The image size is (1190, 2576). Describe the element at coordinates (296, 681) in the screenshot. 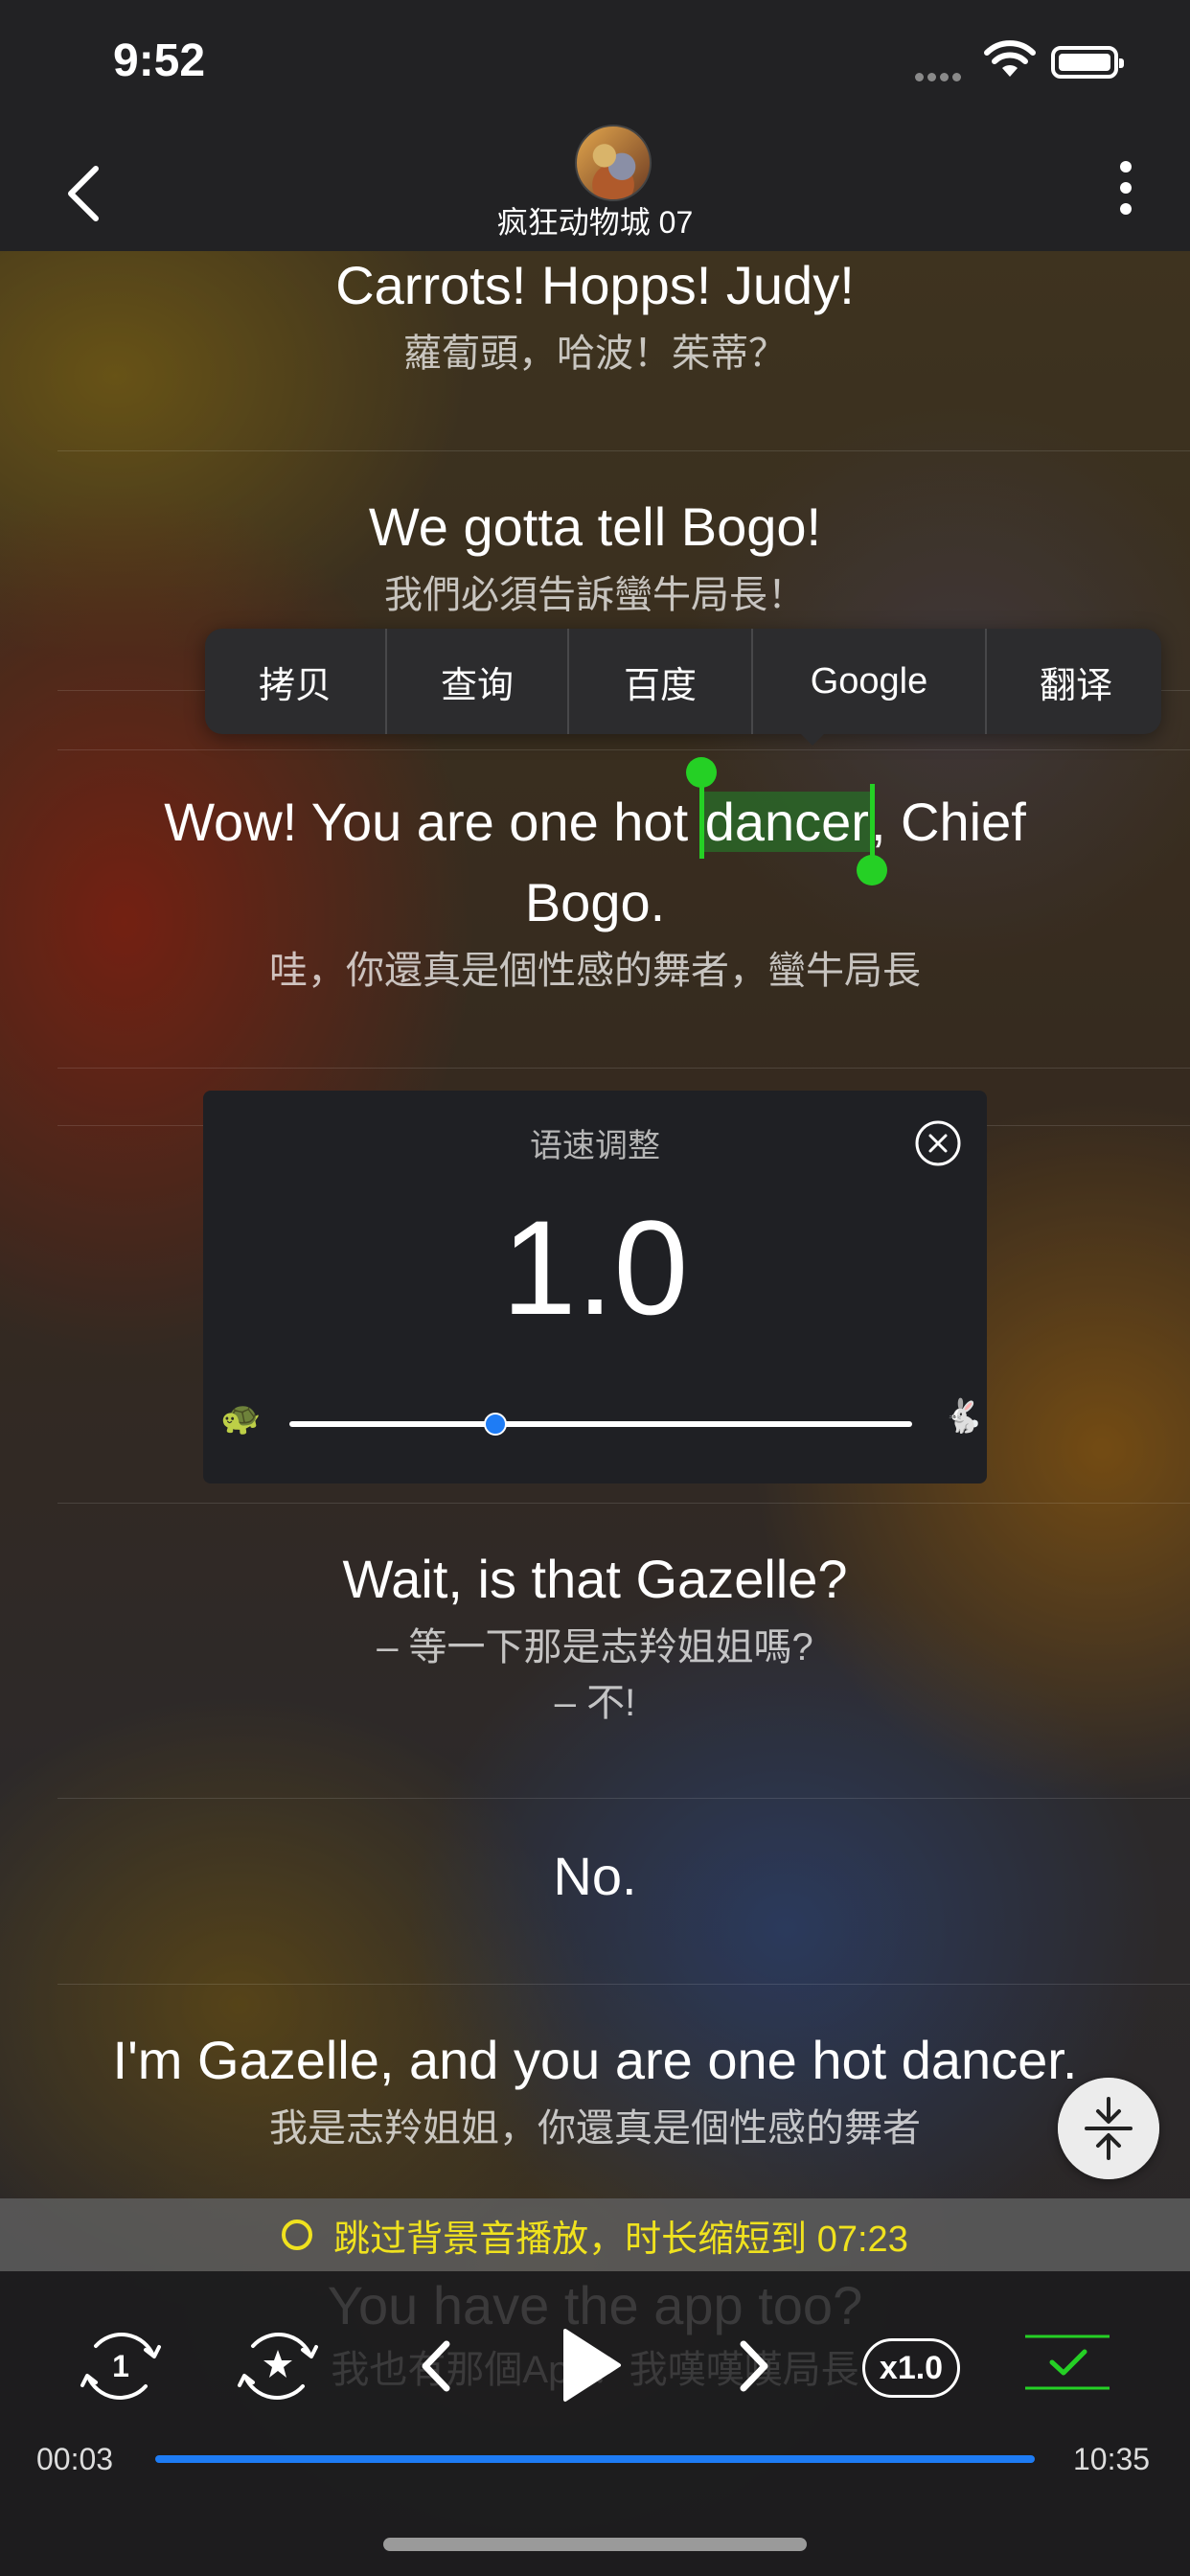

I see `menu-item-copy: 拷贝` at that location.